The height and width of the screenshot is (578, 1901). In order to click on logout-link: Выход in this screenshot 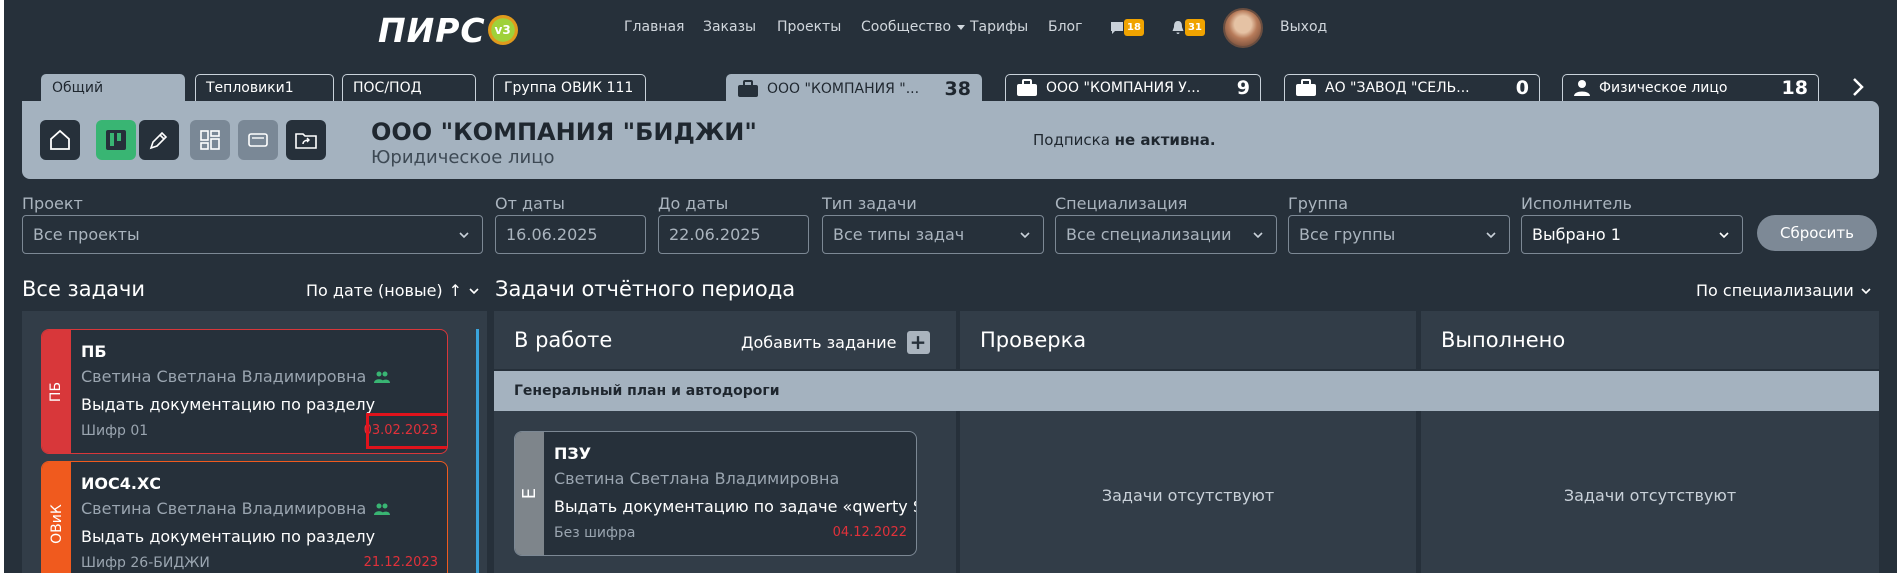, I will do `click(1303, 27)`.